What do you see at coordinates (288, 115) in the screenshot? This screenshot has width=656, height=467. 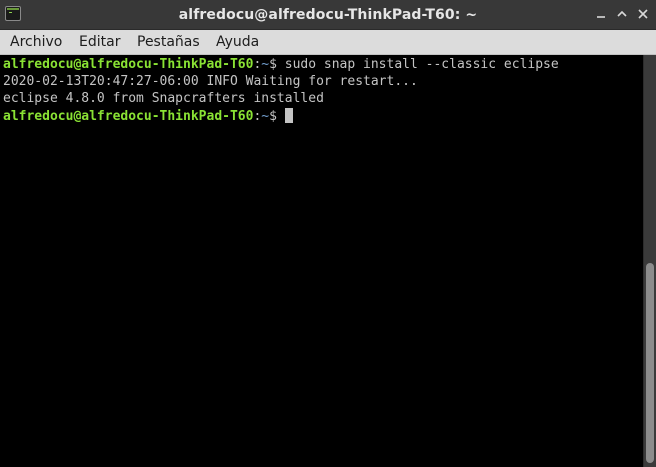 I see `text-cursor` at bounding box center [288, 115].